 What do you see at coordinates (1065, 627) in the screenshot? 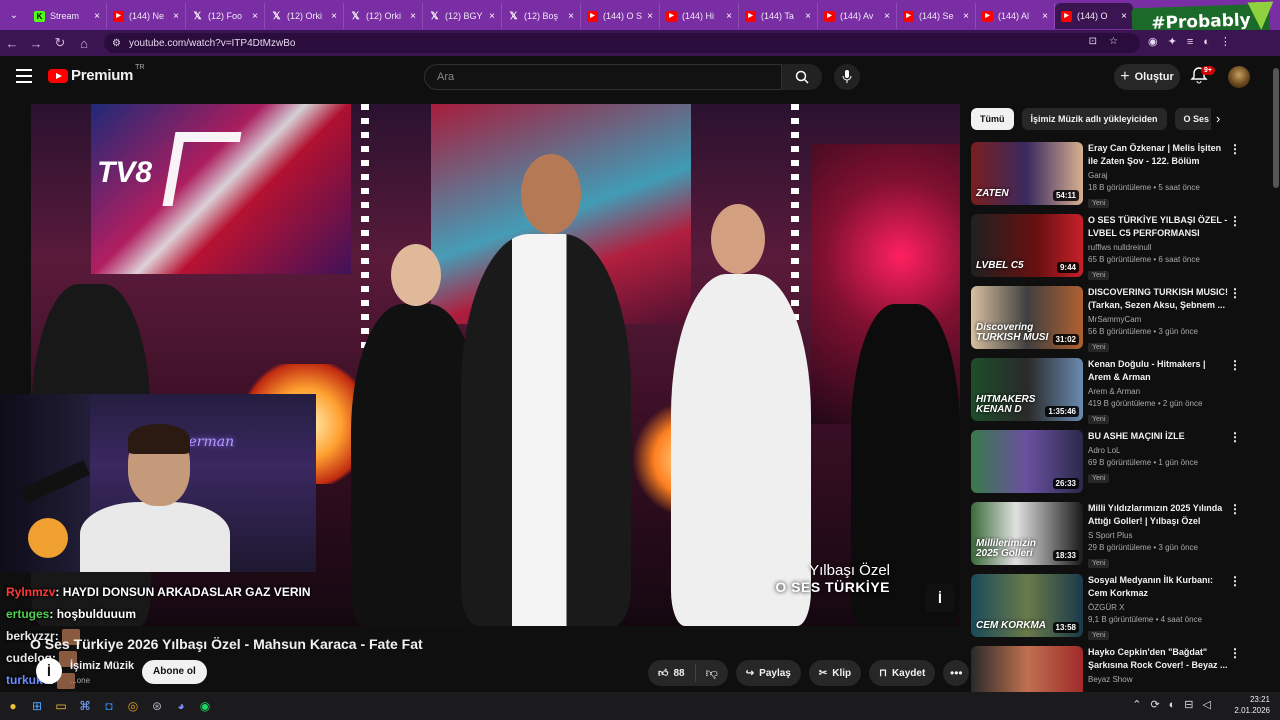
I see `video-duration: 13:58` at bounding box center [1065, 627].